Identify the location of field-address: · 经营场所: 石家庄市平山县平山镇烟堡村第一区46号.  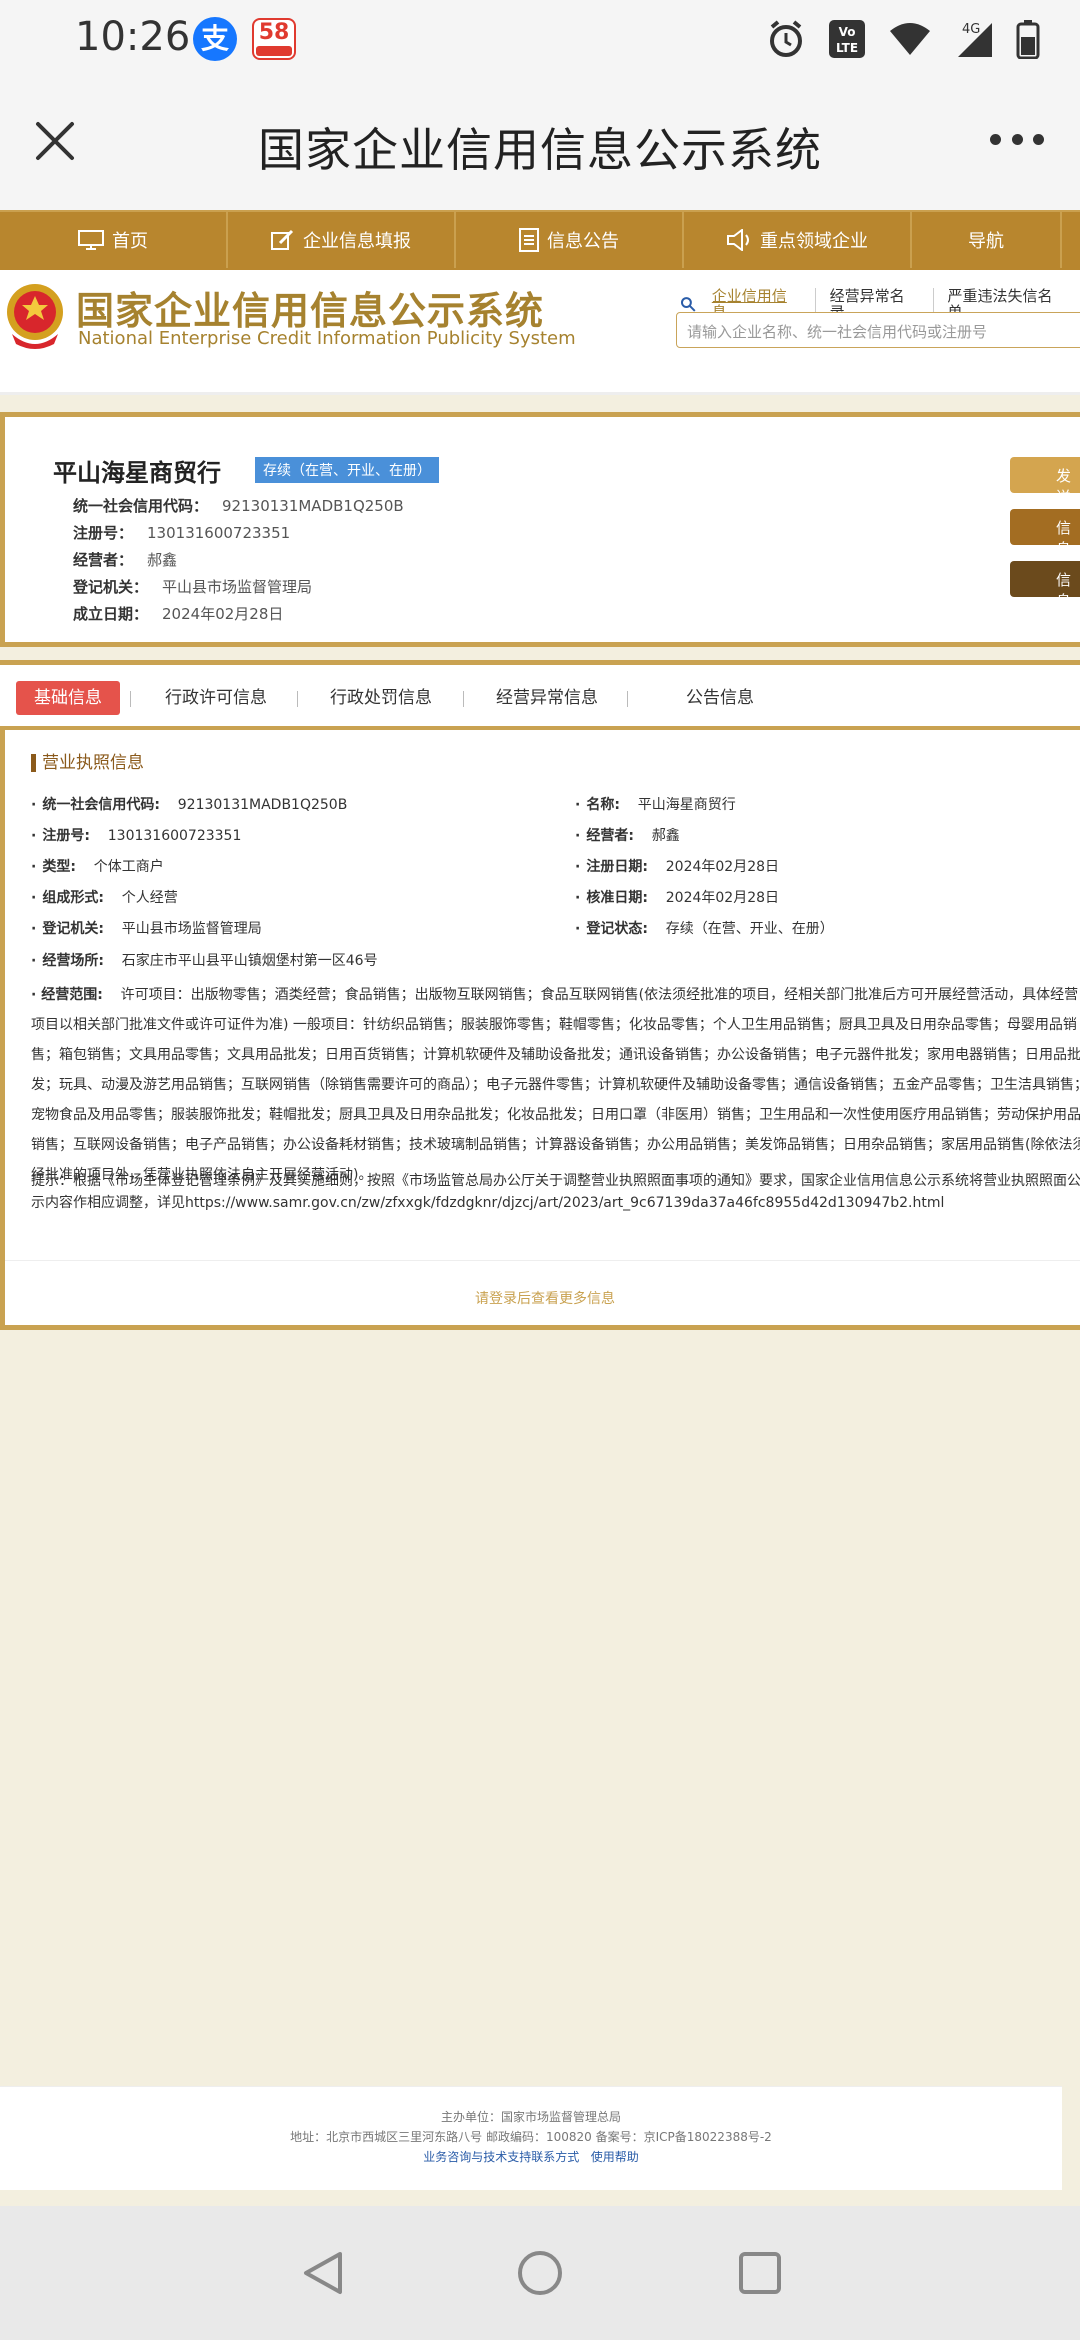
(204, 961).